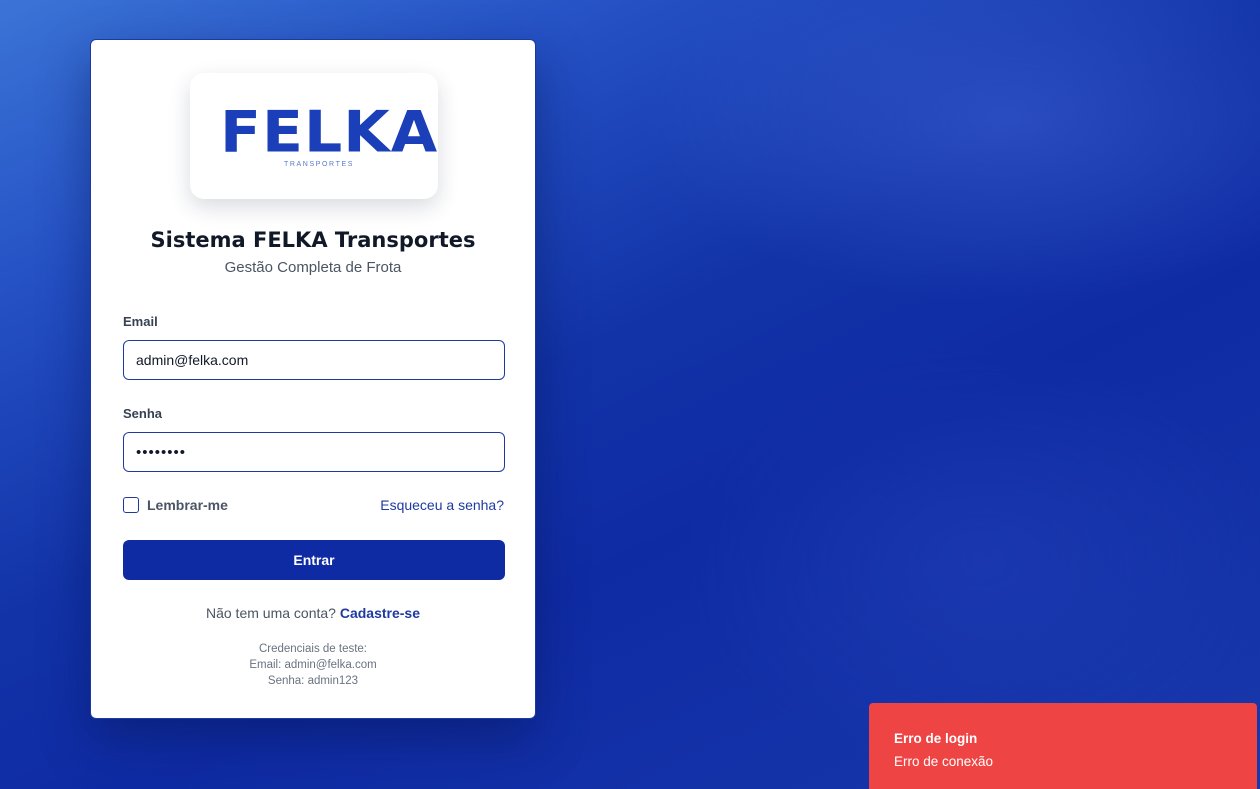 The width and height of the screenshot is (1260, 789). Describe the element at coordinates (329, 132) in the screenshot. I see `logo-wordmark: FELKA` at that location.